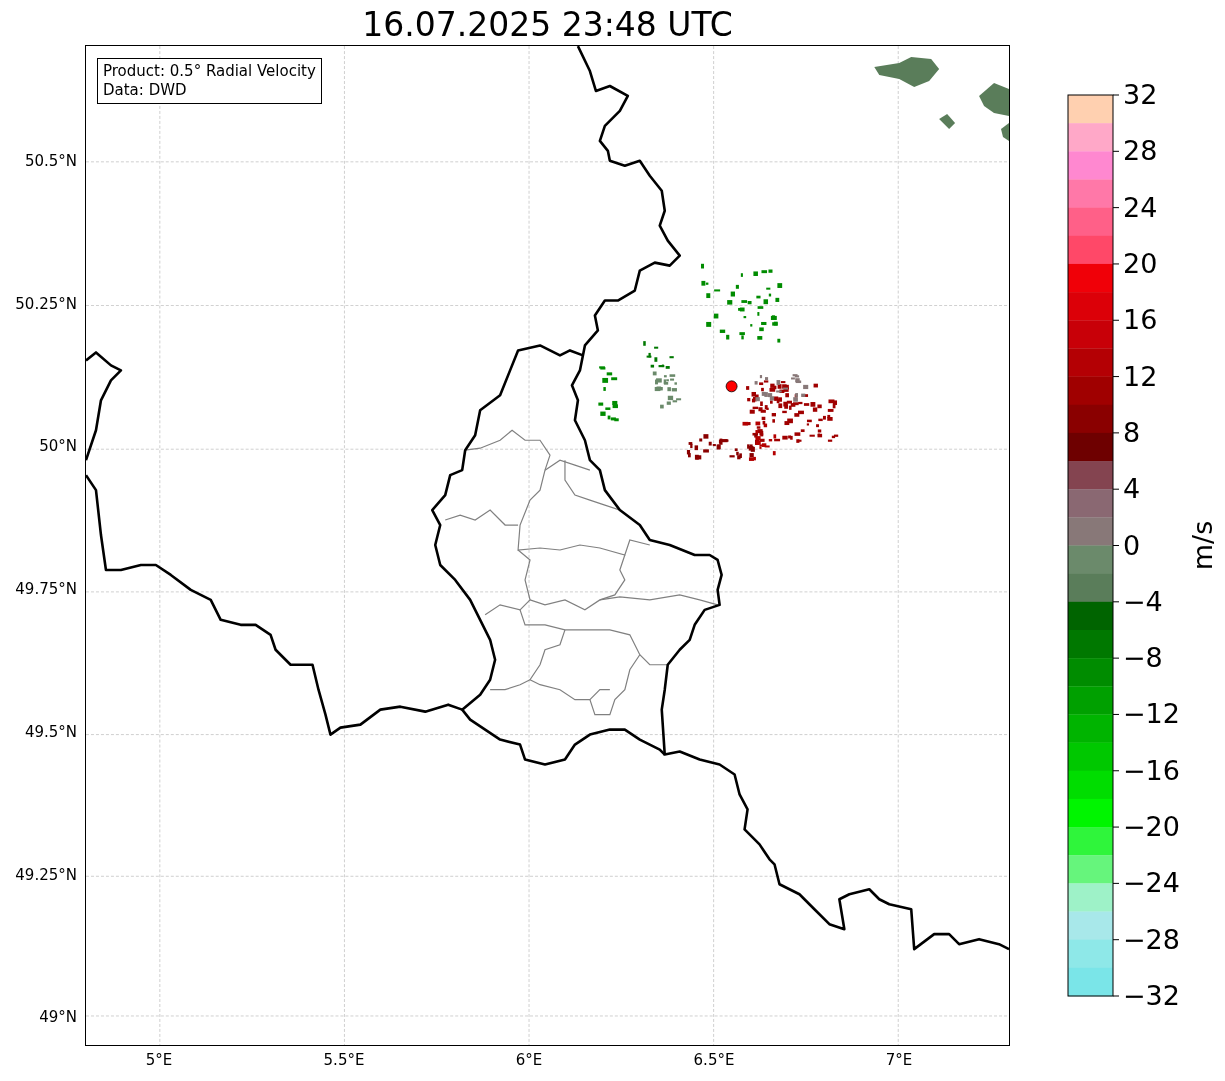 This screenshot has height=1081, width=1225. I want to click on colorbar-tick-label: 28, so click(1140, 151).